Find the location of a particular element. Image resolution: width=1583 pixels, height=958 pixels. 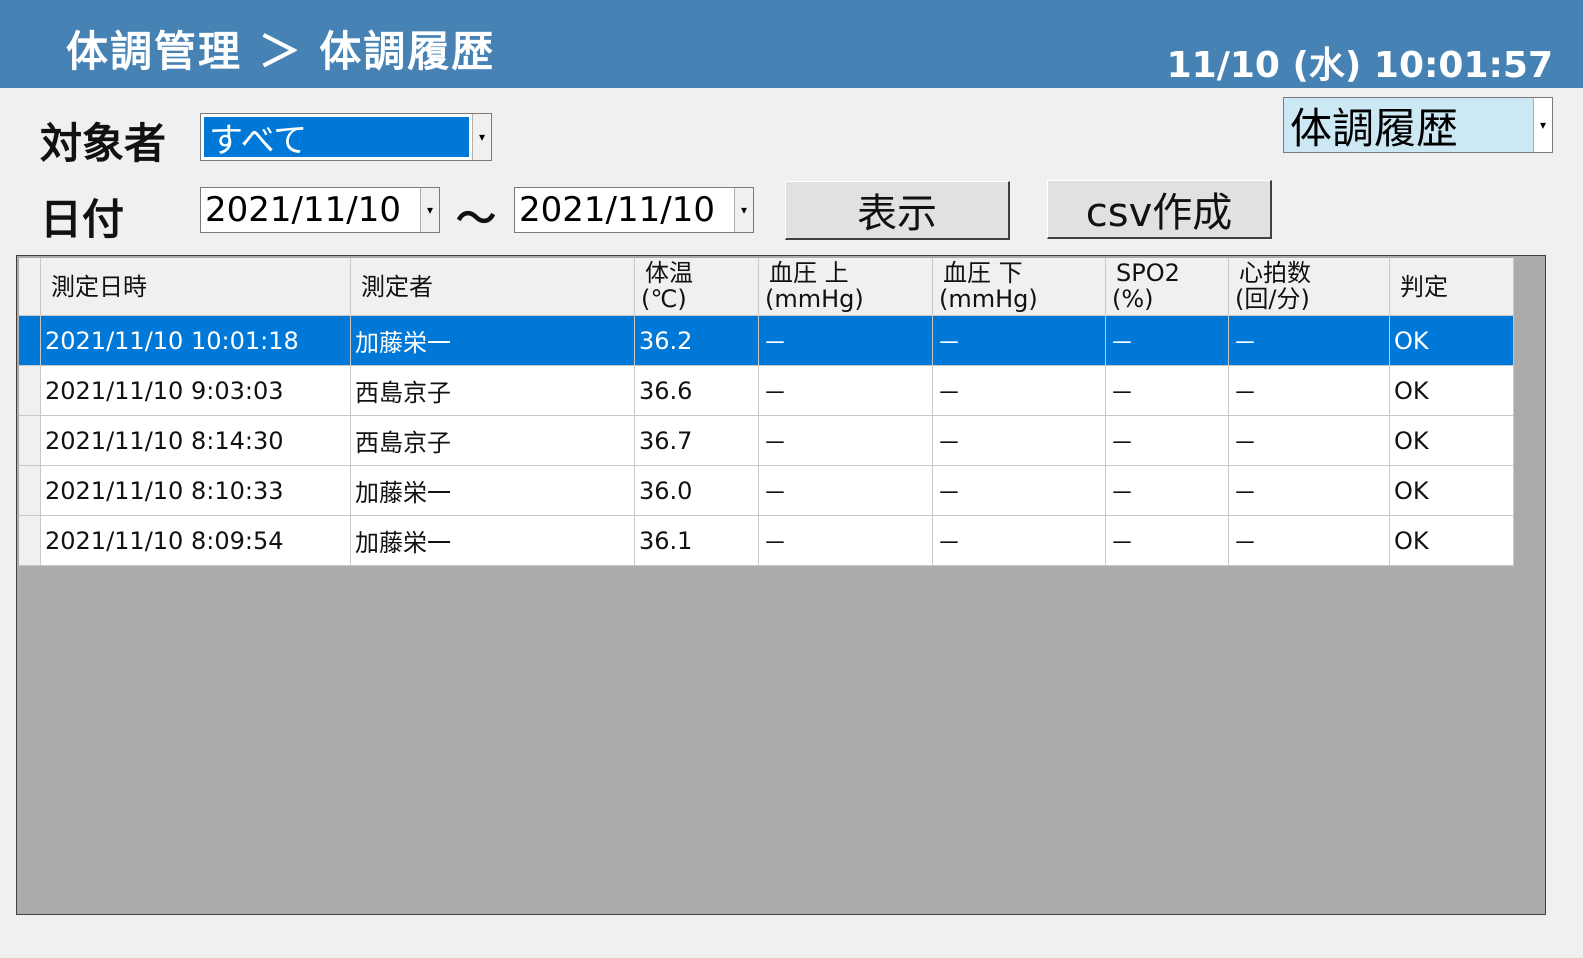

table-cell: 36.2 is located at coordinates (697, 341).